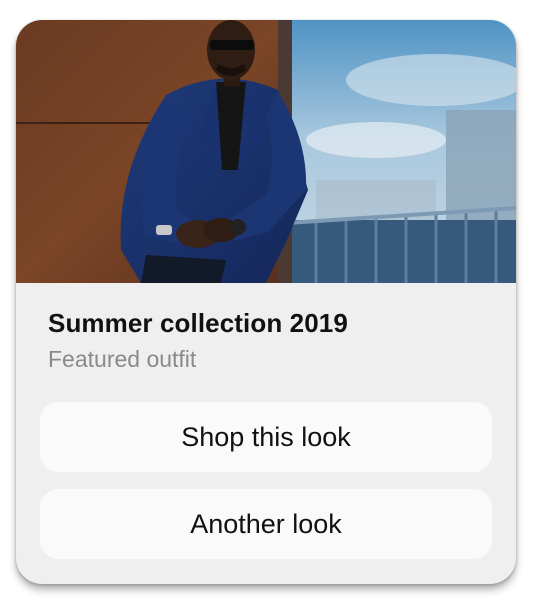  What do you see at coordinates (266, 437) in the screenshot?
I see `shop-this-look-button: Shop this look` at bounding box center [266, 437].